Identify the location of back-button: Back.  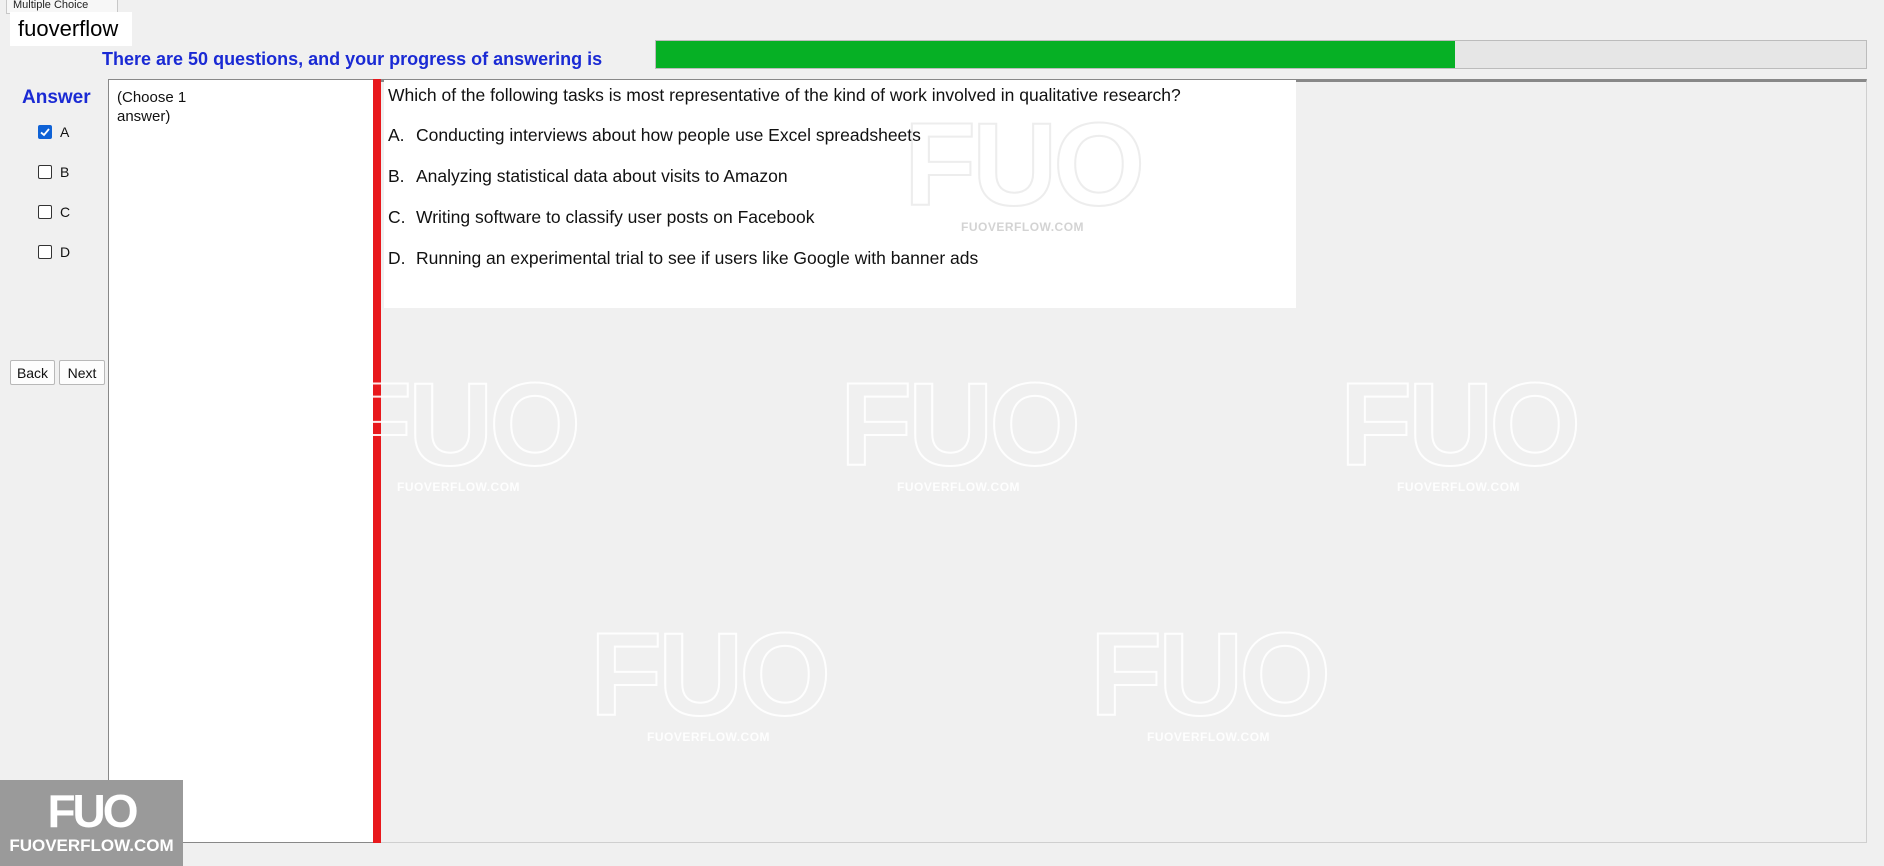
(32, 372).